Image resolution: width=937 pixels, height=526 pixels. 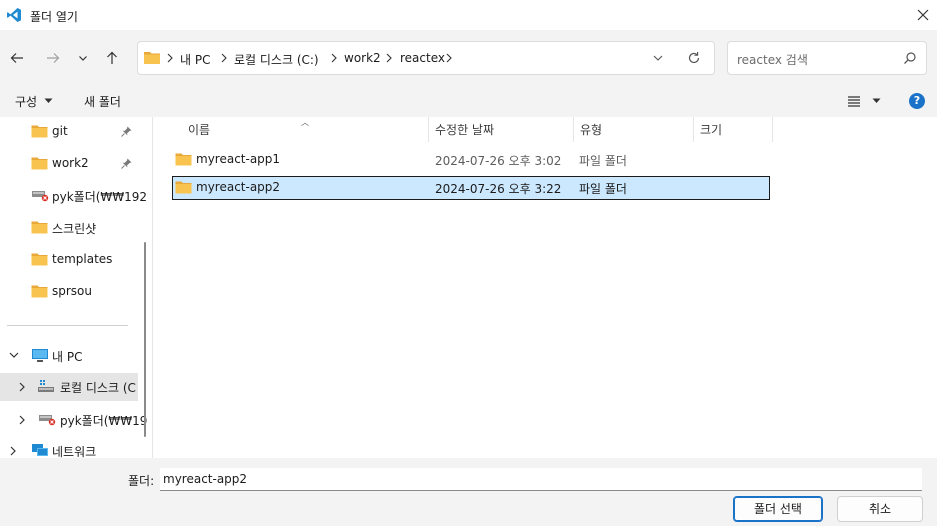 I want to click on sidebar-item-label: git, so click(x=60, y=131).